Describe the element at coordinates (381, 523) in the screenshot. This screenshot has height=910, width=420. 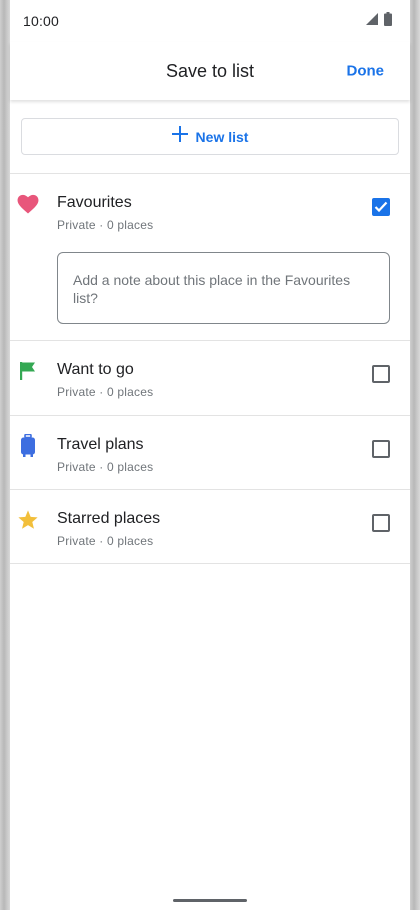
I see `starred-places-checkbox` at that location.